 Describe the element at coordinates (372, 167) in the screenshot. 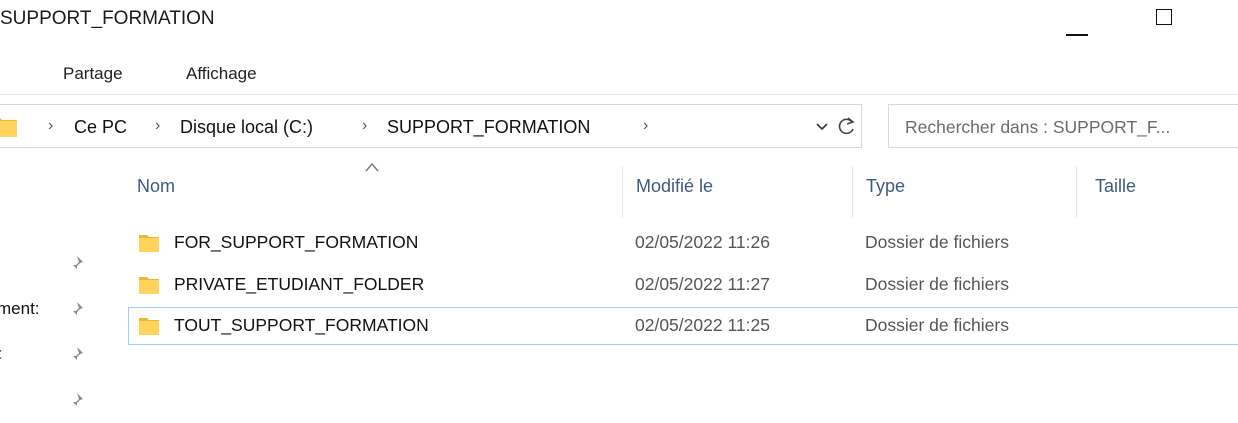

I see `sort-ascending-icon` at that location.